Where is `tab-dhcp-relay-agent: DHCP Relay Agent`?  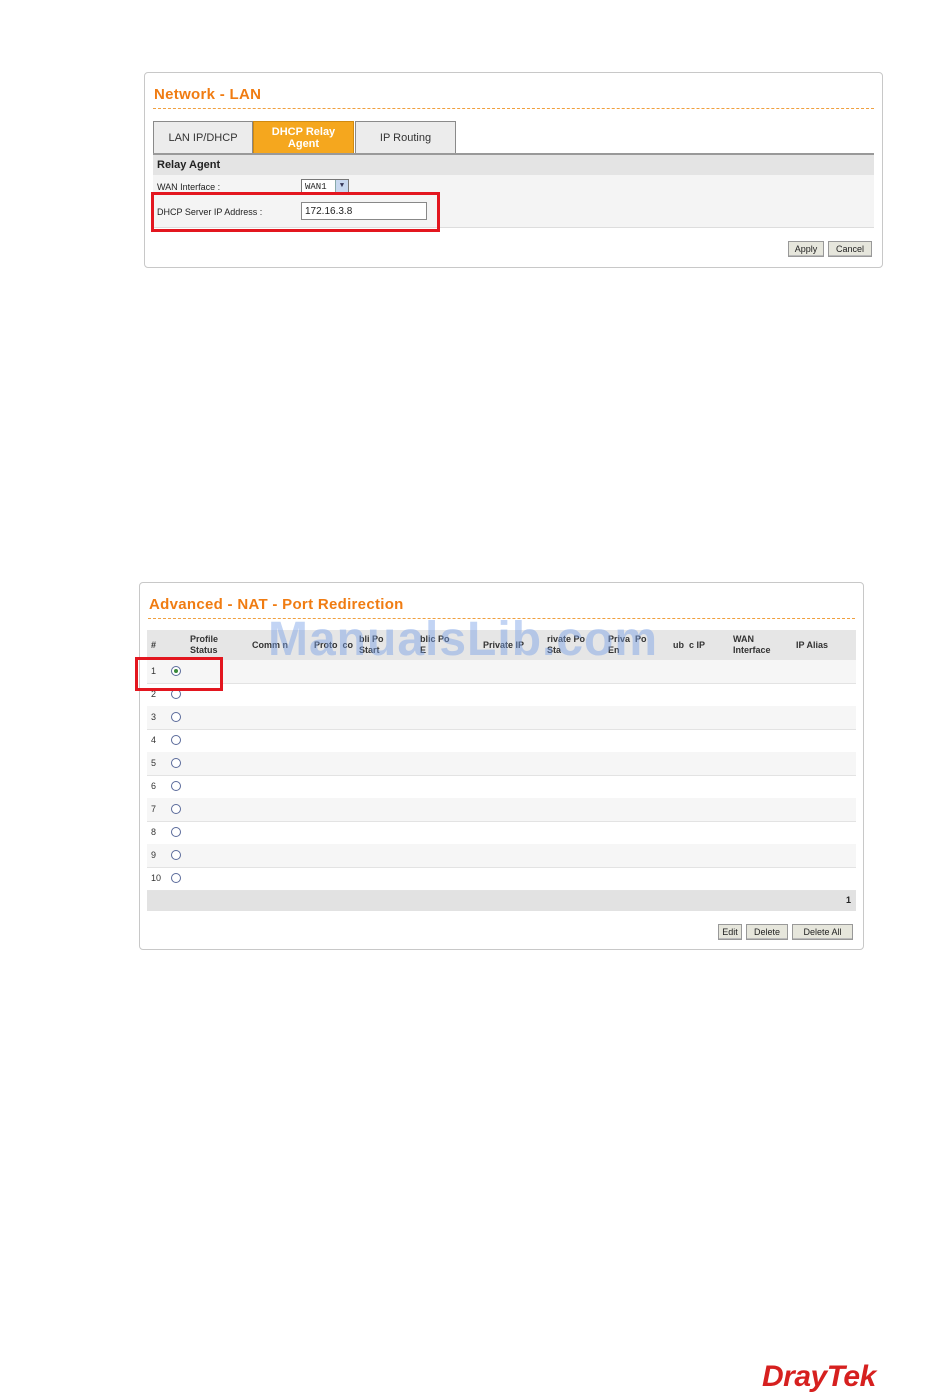
tab-dhcp-relay-agent: DHCP Relay Agent is located at coordinates (303, 137).